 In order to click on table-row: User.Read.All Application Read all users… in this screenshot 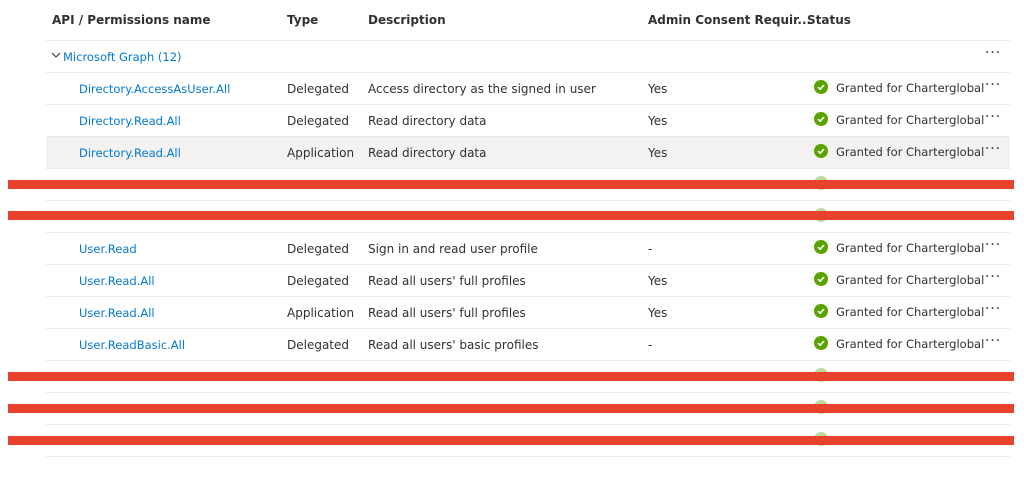, I will do `click(528, 313)`.